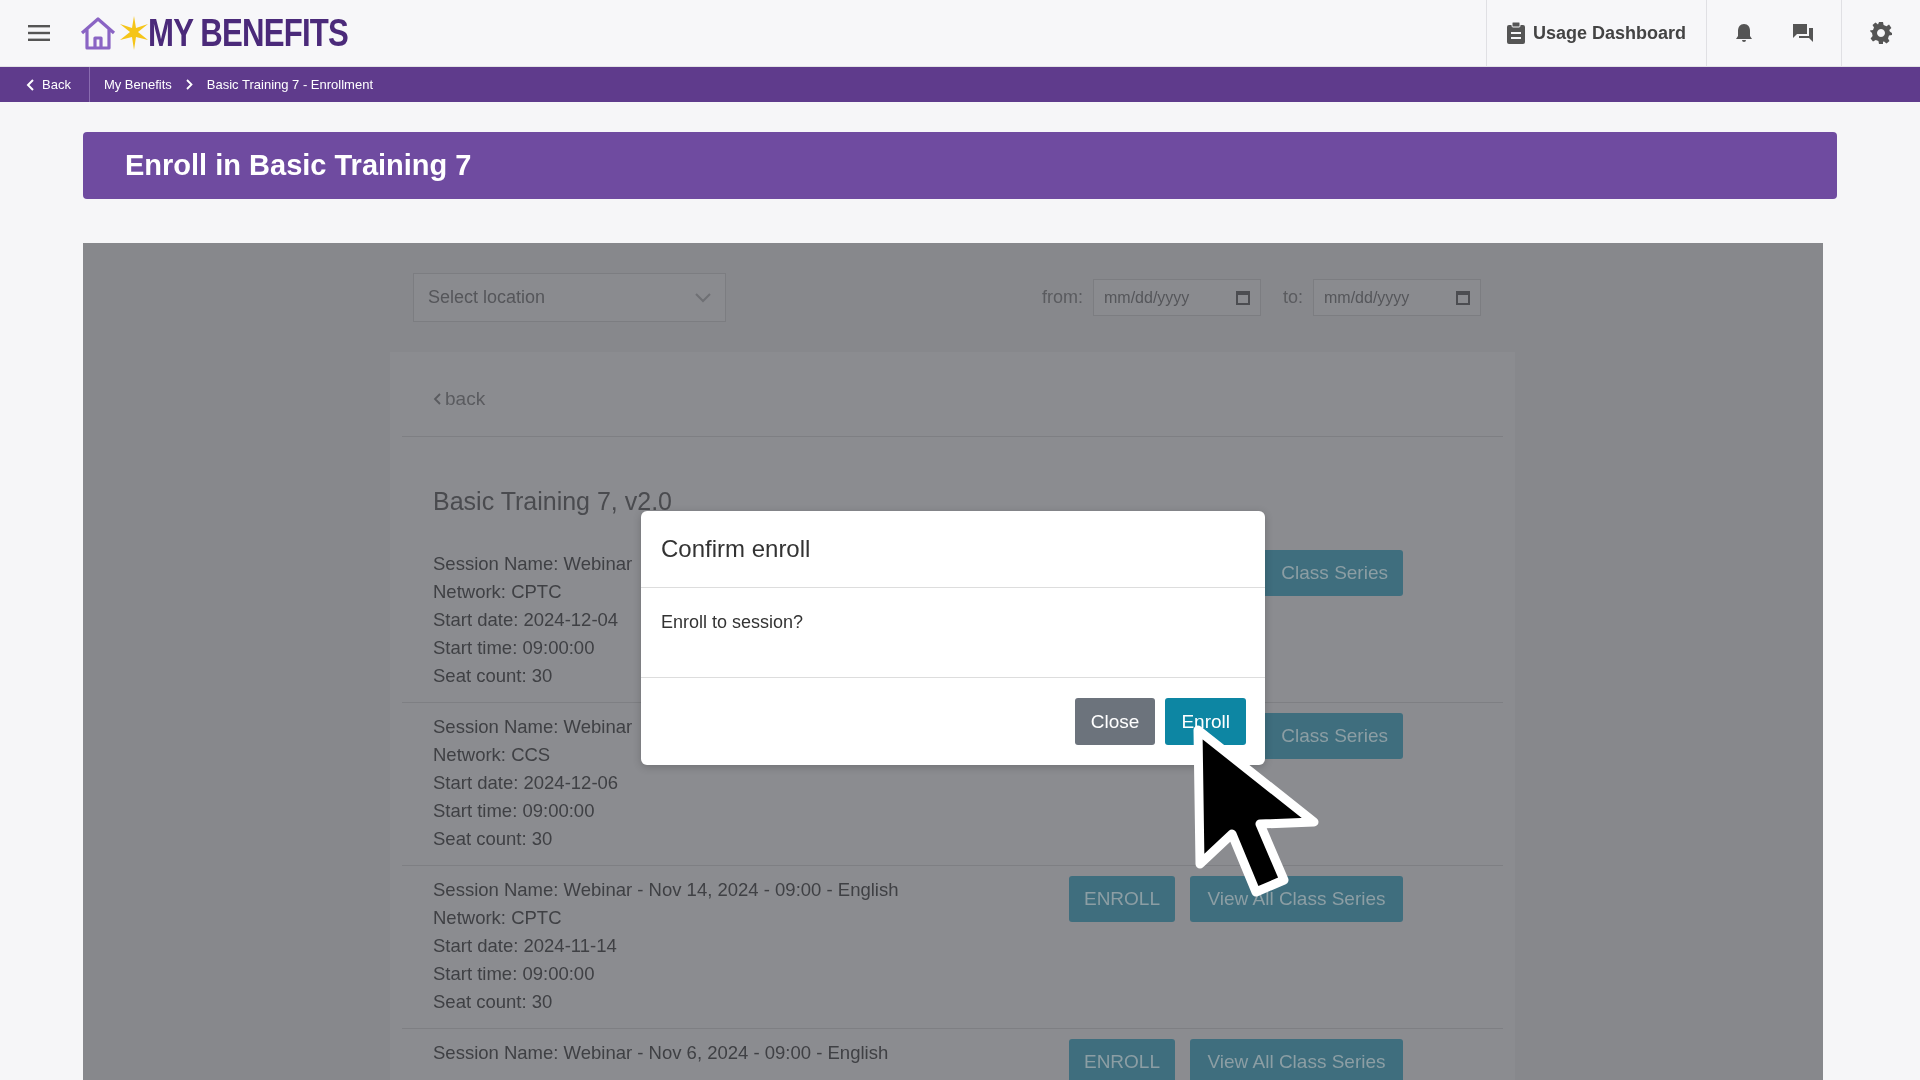 The width and height of the screenshot is (1920, 1080). What do you see at coordinates (189, 84) in the screenshot?
I see `chevron-icon` at bounding box center [189, 84].